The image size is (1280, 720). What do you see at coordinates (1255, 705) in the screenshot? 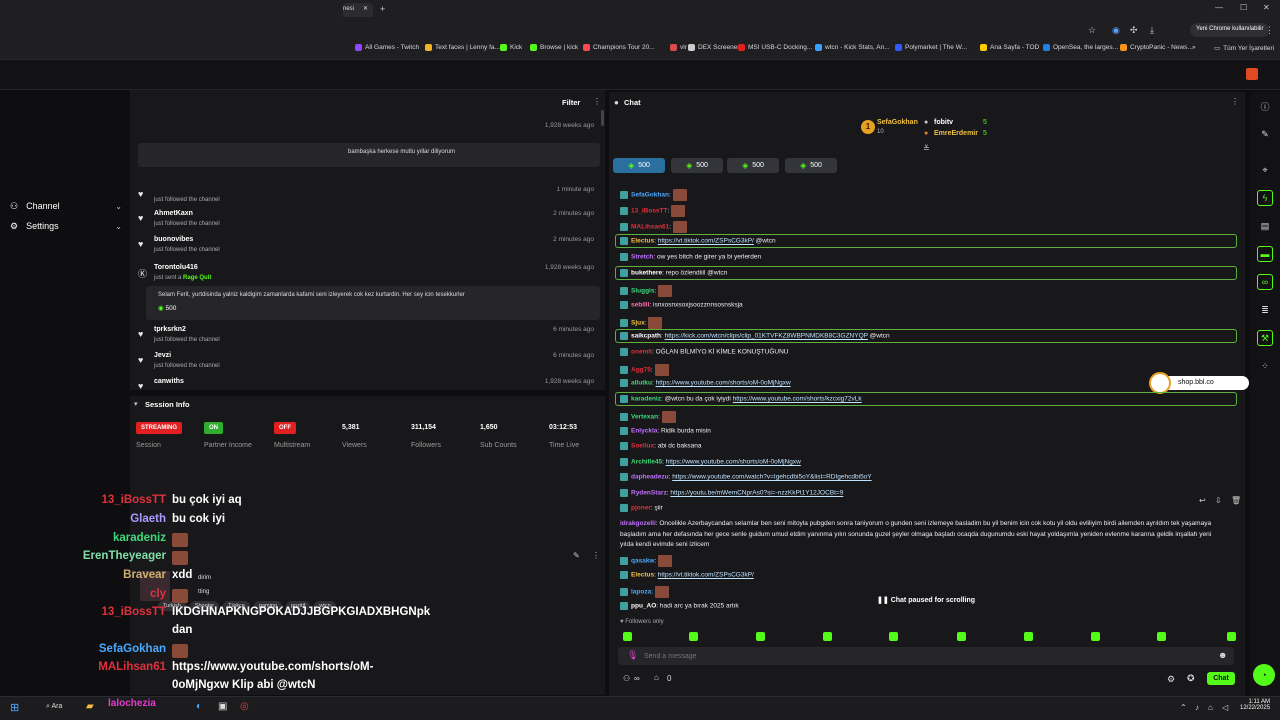
I see `clock: 1:11 AM 12/22/2025` at bounding box center [1255, 705].